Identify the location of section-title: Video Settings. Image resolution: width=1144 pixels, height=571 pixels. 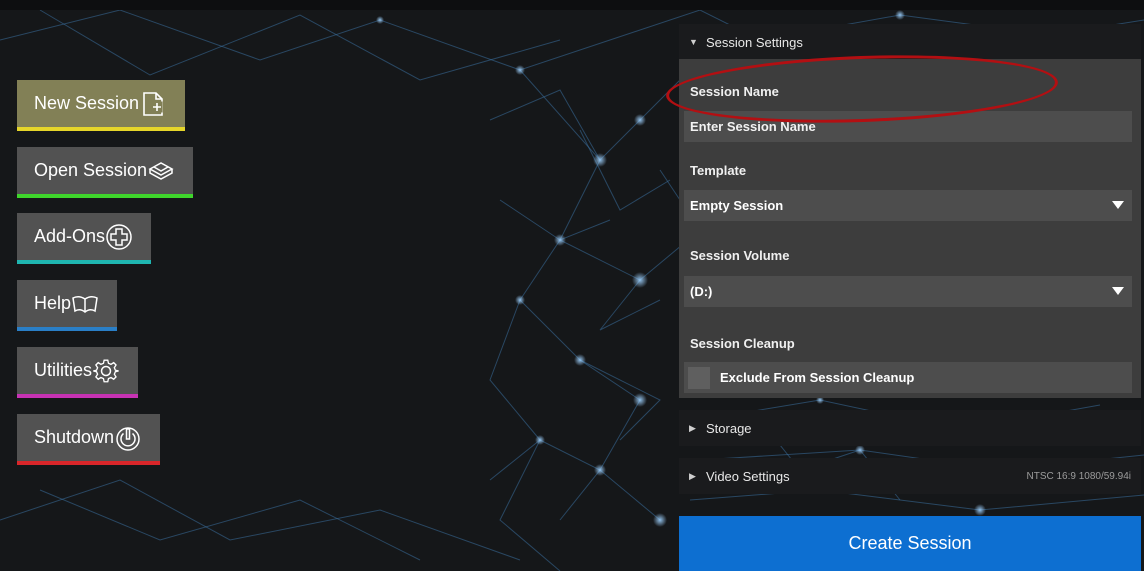
(748, 476).